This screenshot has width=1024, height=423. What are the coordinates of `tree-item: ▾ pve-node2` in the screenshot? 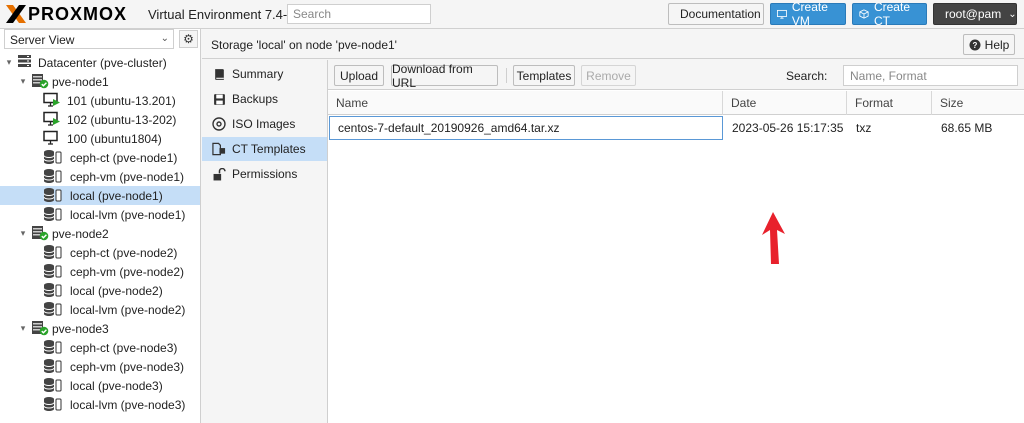 It's located at (100, 233).